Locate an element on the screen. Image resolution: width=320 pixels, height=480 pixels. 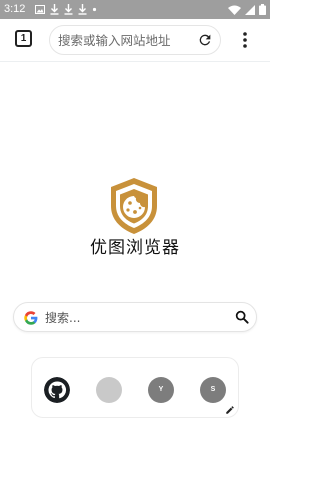
browser-toolbar: 1 搜索或输入网站地址 is located at coordinates (135, 40).